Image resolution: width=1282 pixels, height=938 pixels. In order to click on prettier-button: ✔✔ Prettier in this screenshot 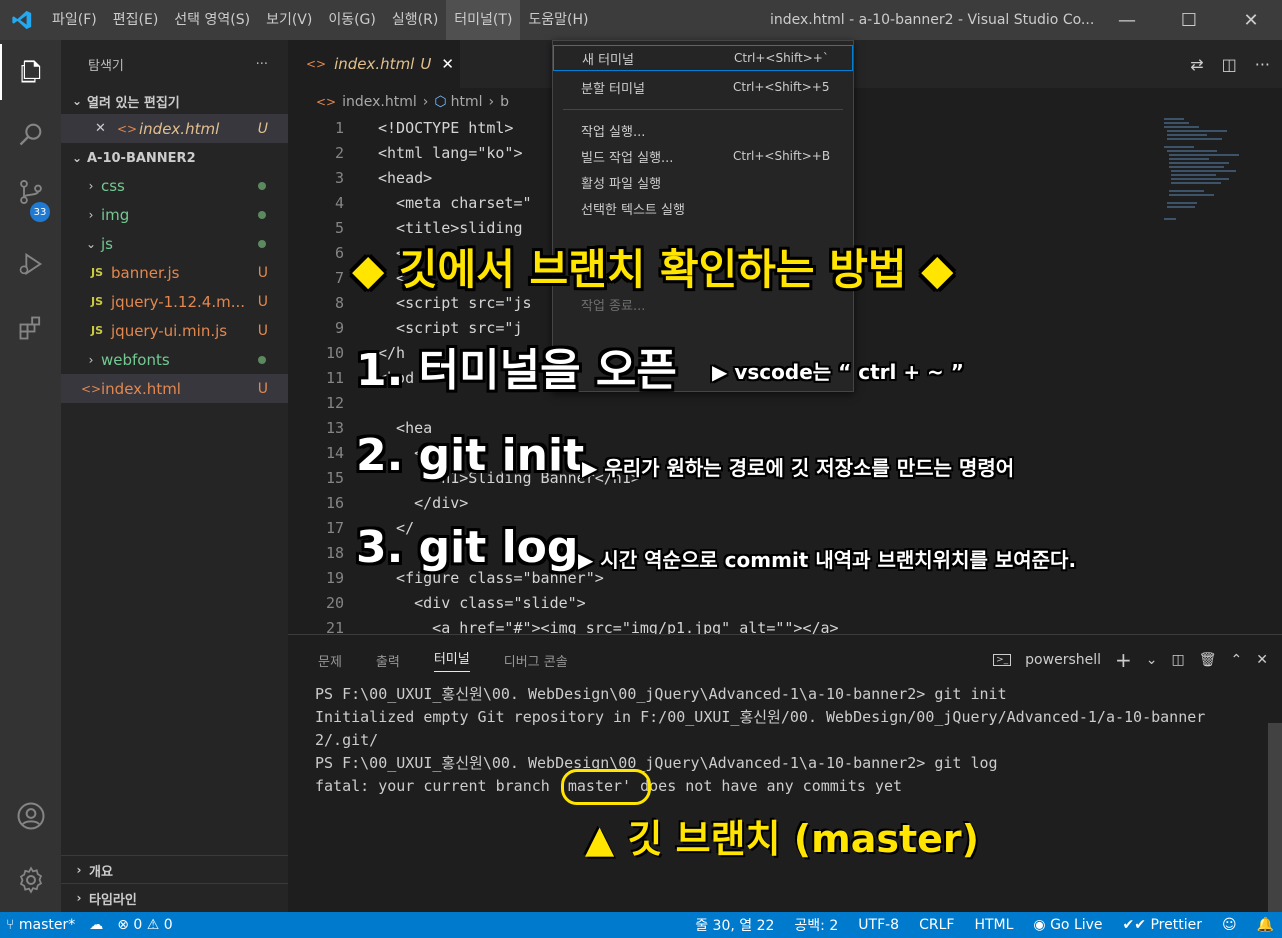, I will do `click(1162, 925)`.